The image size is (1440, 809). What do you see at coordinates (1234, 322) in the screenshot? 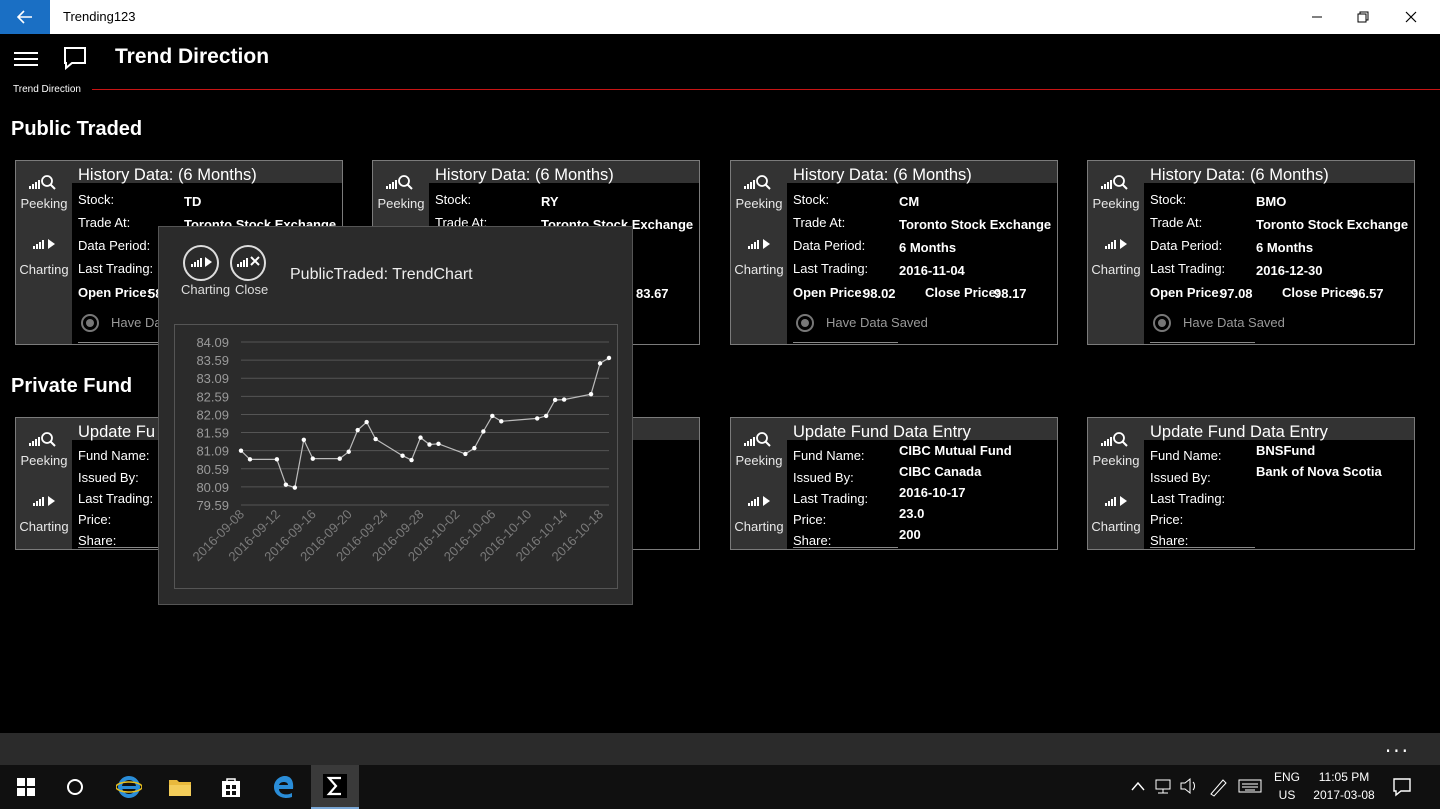
I see `data-saved-label: Have Data Saved` at bounding box center [1234, 322].